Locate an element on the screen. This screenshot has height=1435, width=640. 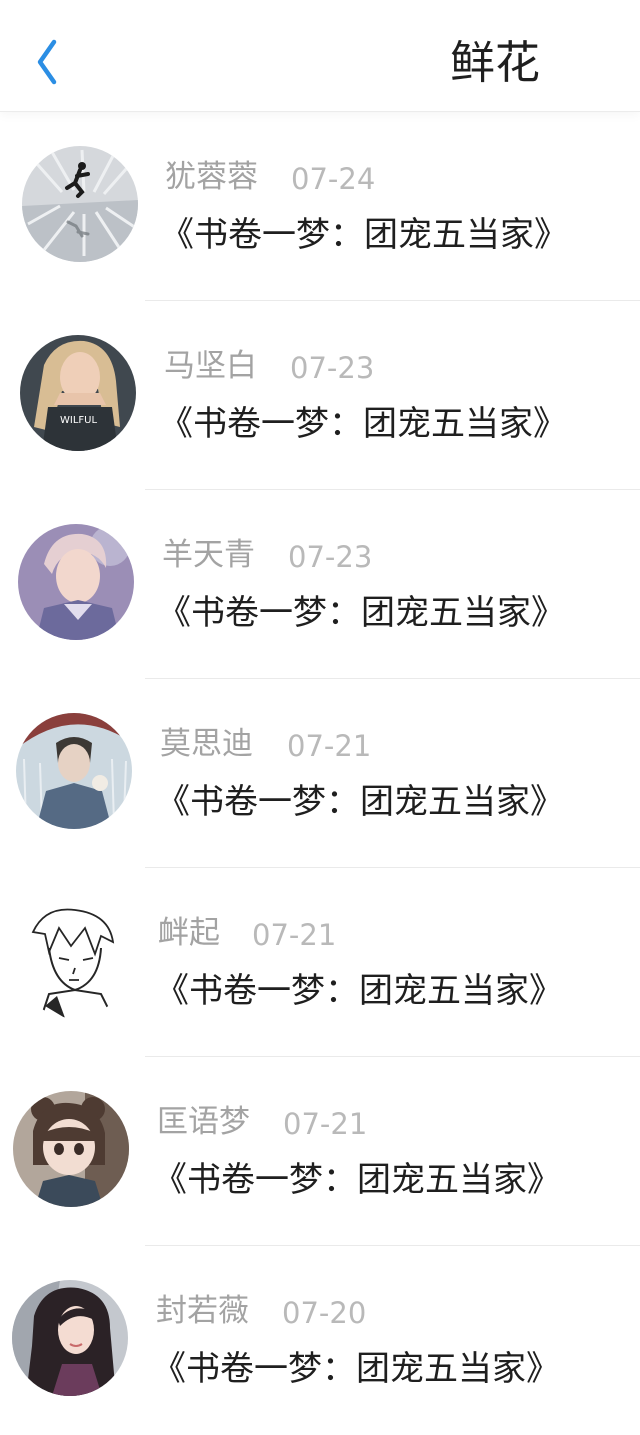
chevron-left-icon is located at coordinates (47, 62).